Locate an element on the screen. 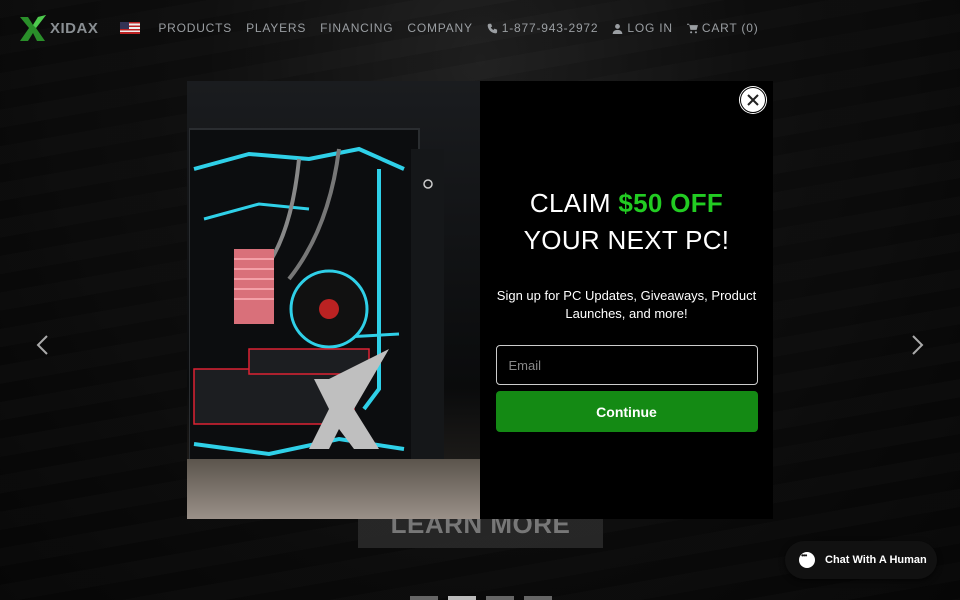  carousel-next-button is located at coordinates (917, 345).